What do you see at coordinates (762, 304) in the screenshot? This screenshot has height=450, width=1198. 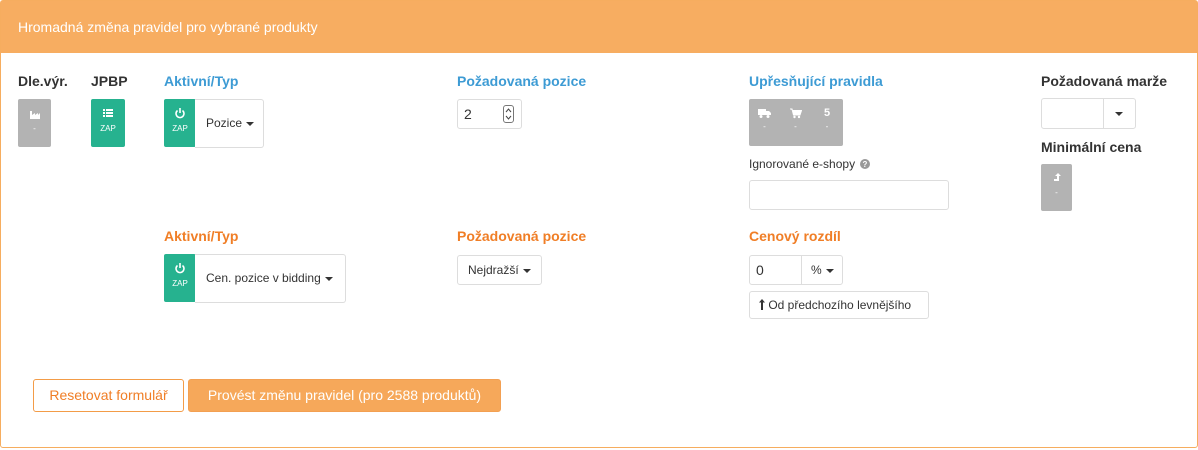 I see `arrow-up-icon` at bounding box center [762, 304].